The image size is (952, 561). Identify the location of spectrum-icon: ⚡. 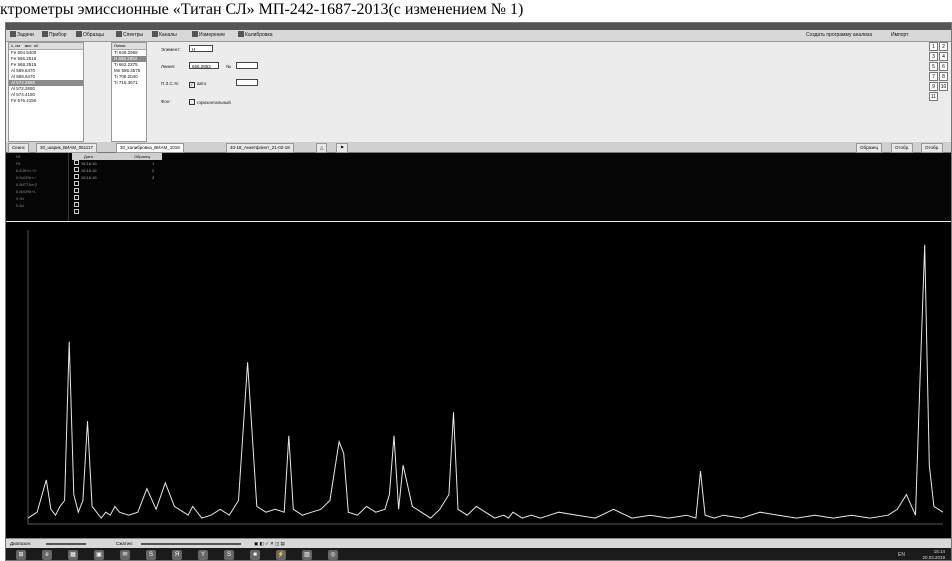
(281, 555).